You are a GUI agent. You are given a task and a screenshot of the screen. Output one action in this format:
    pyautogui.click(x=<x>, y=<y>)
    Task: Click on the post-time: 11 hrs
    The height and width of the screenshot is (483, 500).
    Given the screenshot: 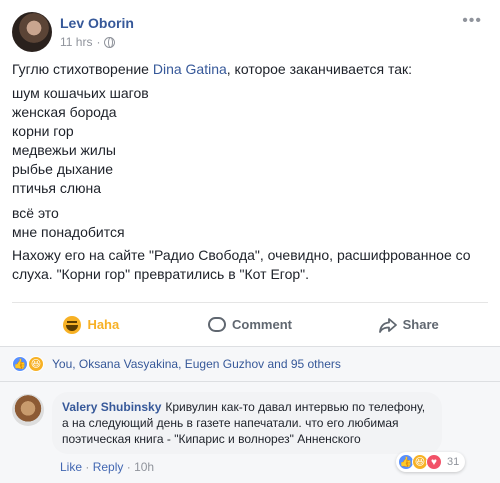 What is the action you would take?
    pyautogui.click(x=76, y=42)
    